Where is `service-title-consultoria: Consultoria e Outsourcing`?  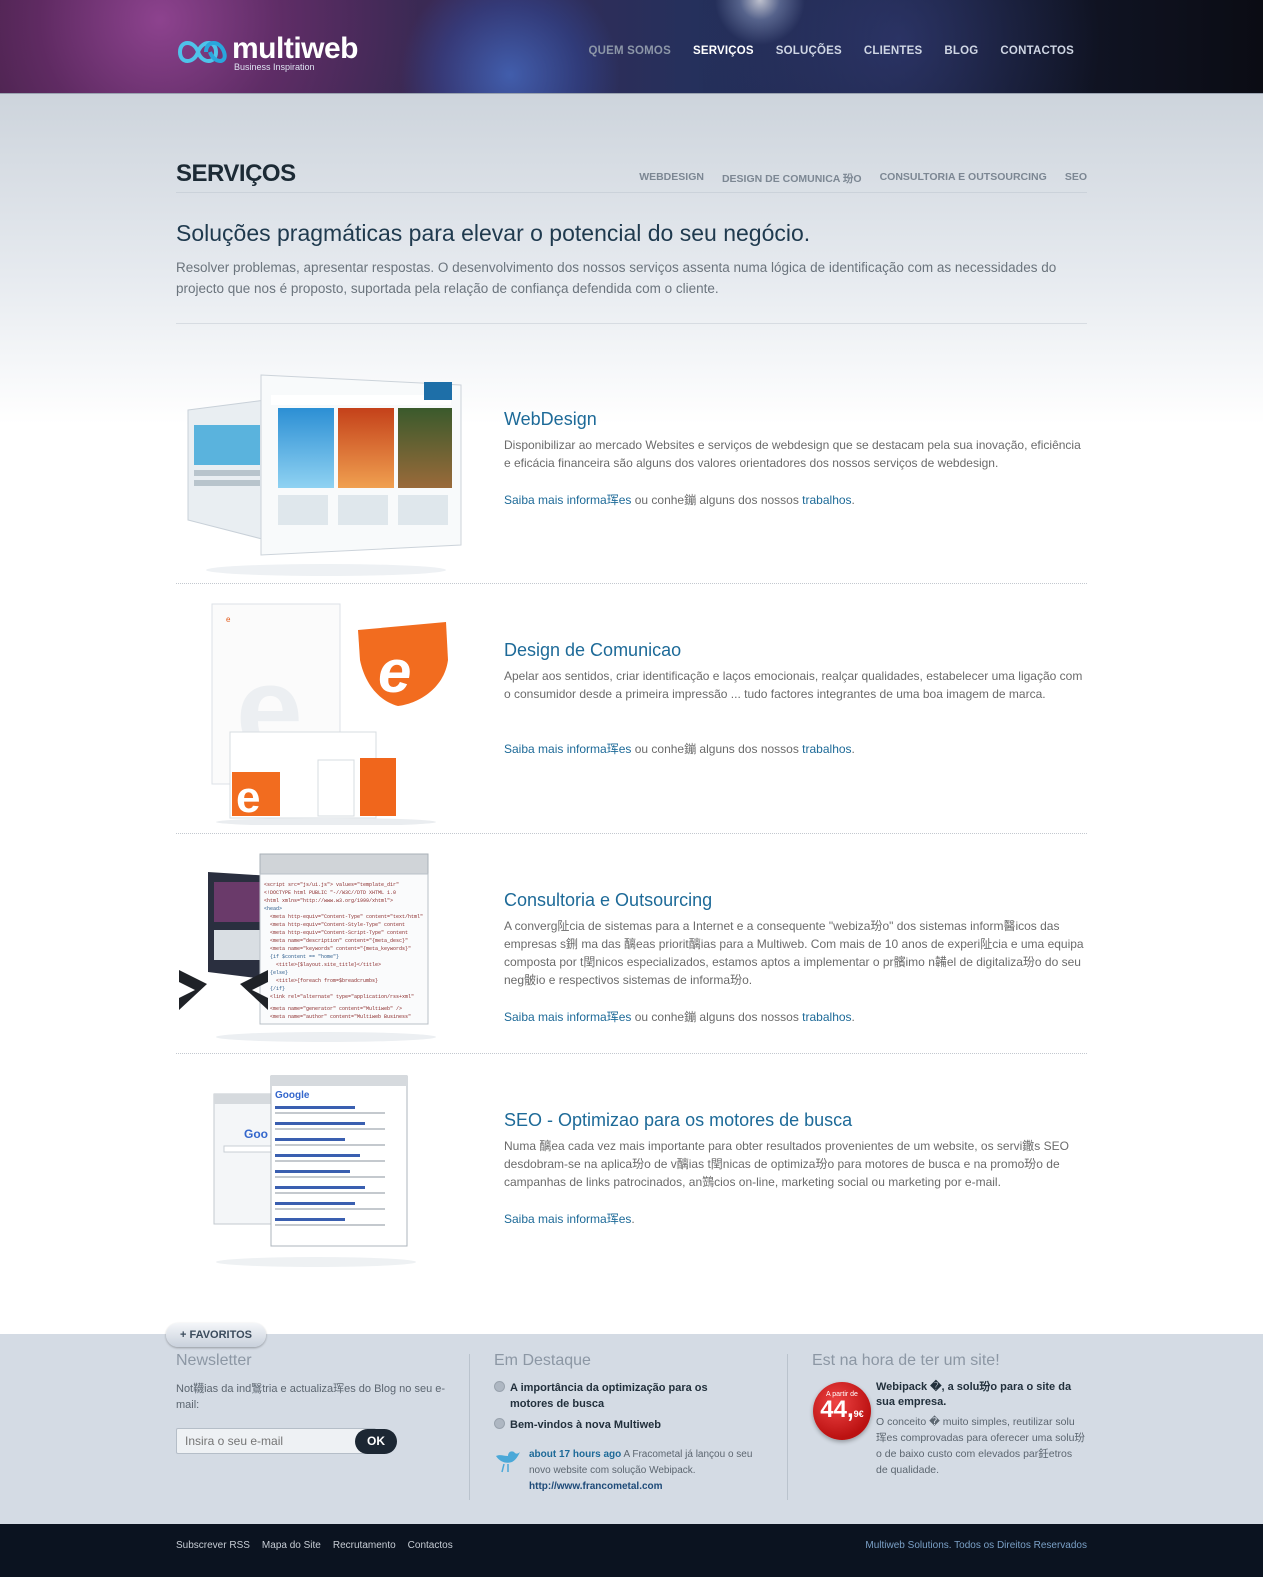 service-title-consultoria: Consultoria e Outsourcing is located at coordinates (608, 900).